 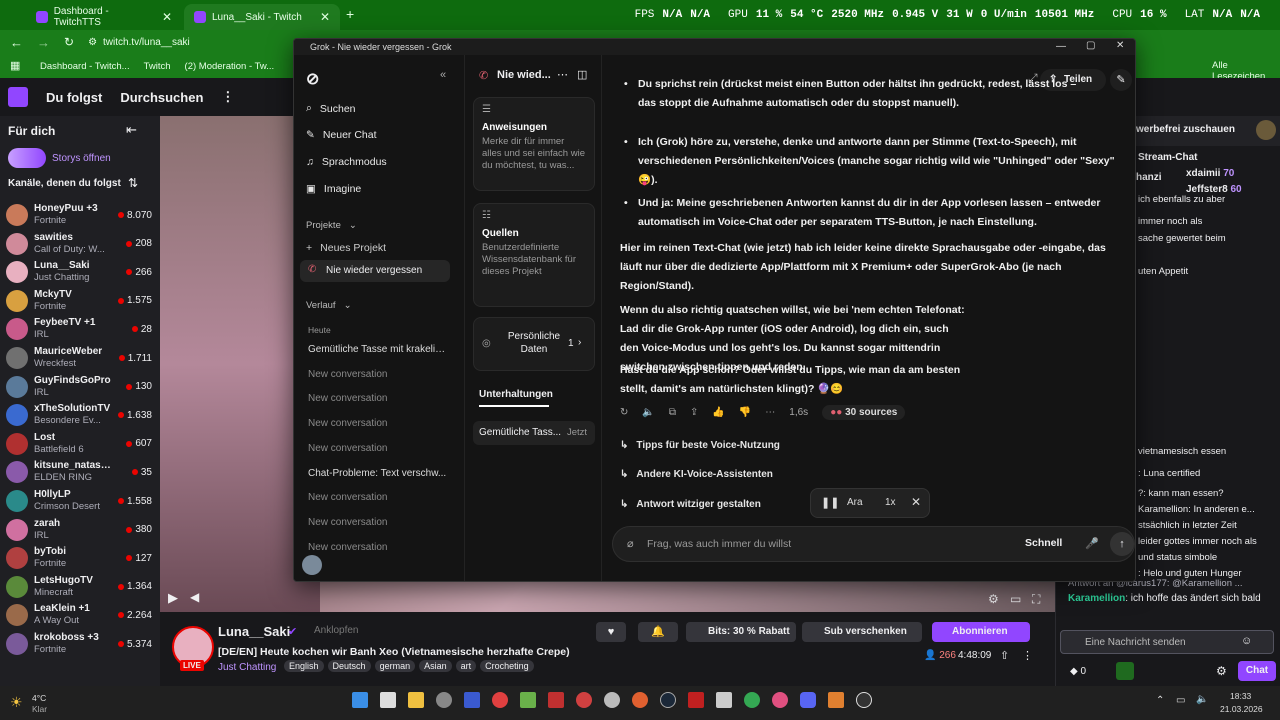 What do you see at coordinates (696, 474) in the screenshot?
I see `suggestion: ↳ Andere KI-Voice-Assistenten` at bounding box center [696, 474].